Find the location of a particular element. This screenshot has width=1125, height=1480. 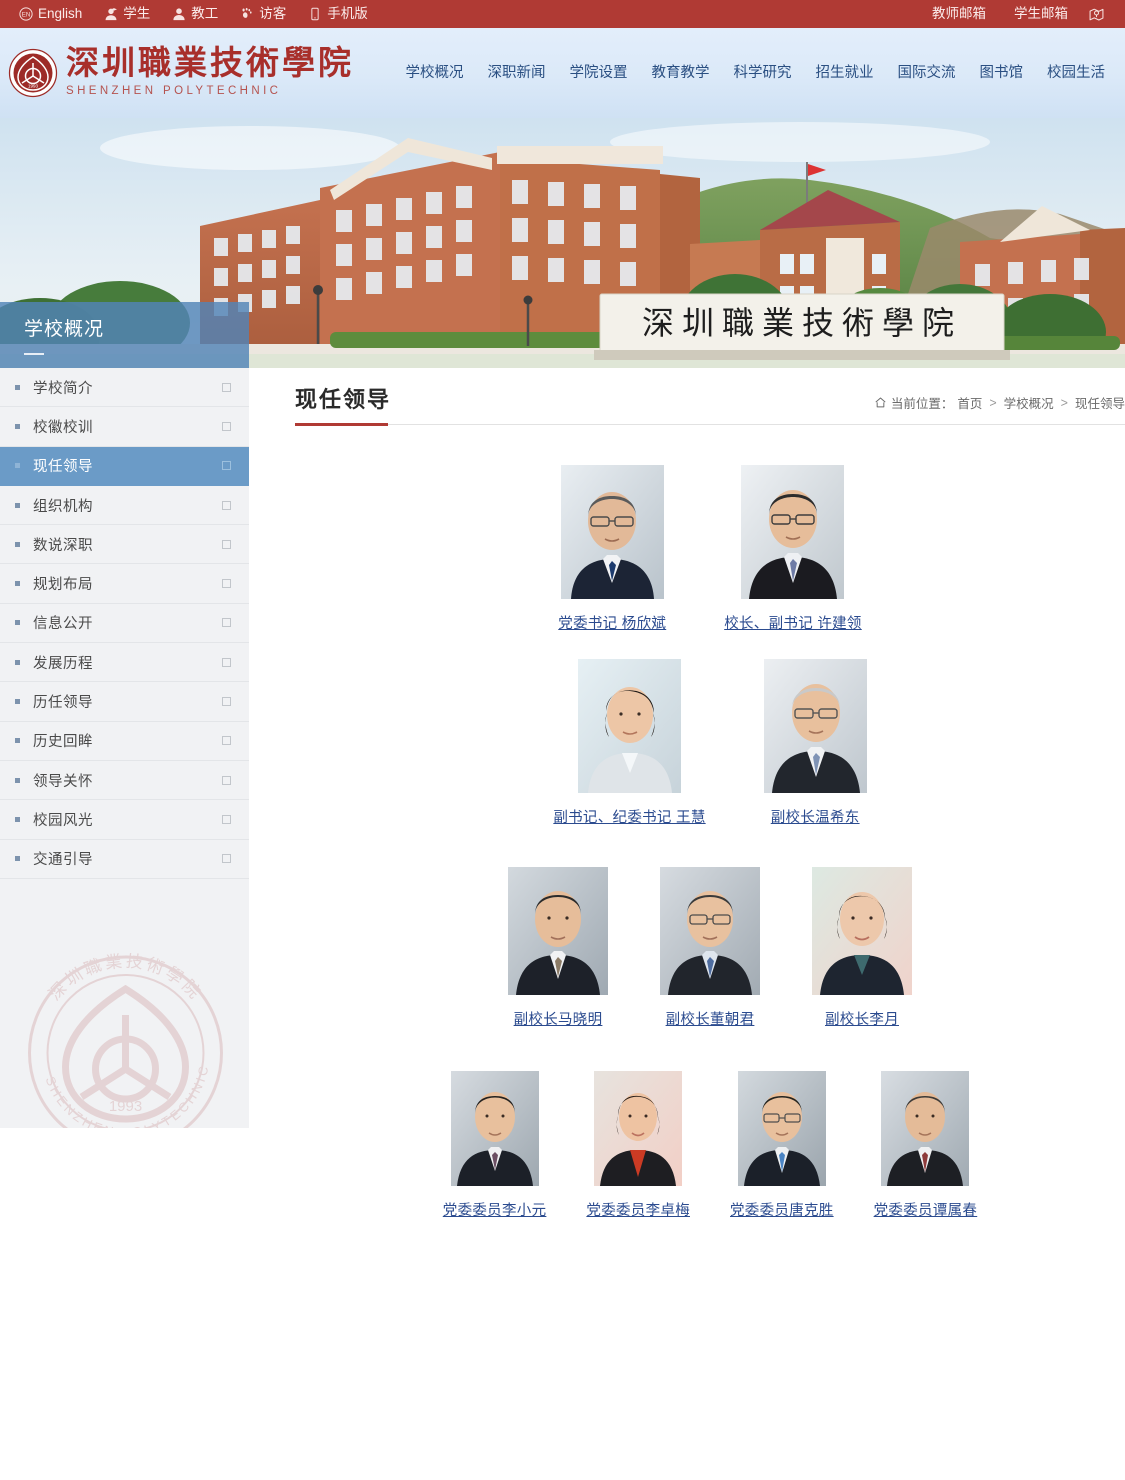

leader-card: 副校长马晓明 is located at coordinates (558, 948).